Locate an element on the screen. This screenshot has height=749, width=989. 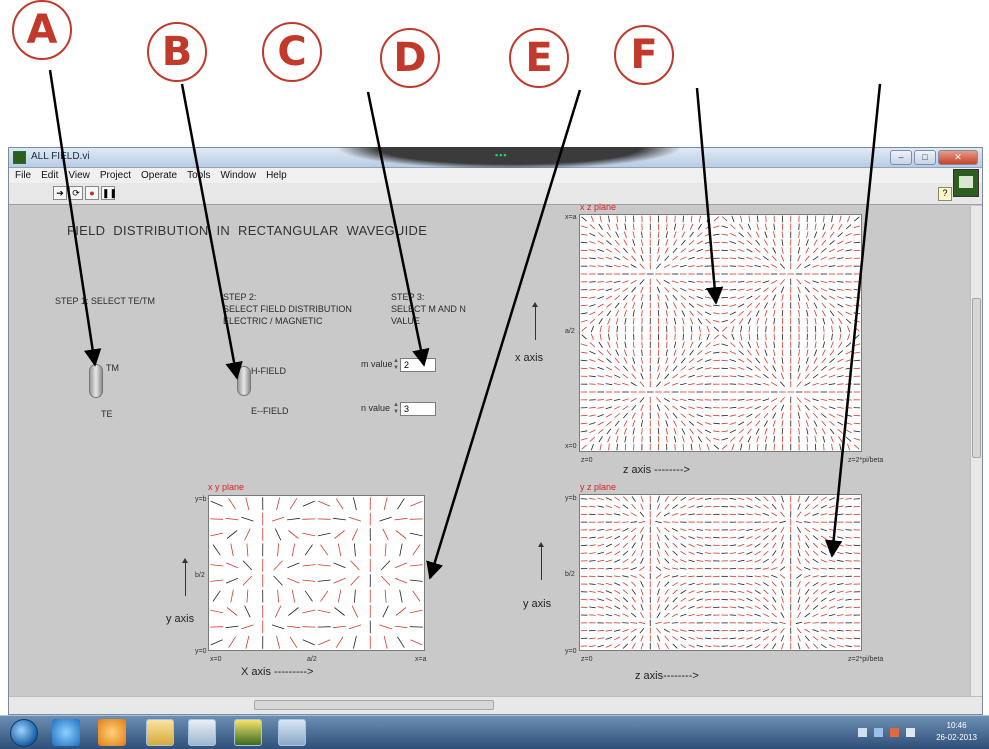
tray-clock: 10:46 26-02-2013 is located at coordinates (956, 732).